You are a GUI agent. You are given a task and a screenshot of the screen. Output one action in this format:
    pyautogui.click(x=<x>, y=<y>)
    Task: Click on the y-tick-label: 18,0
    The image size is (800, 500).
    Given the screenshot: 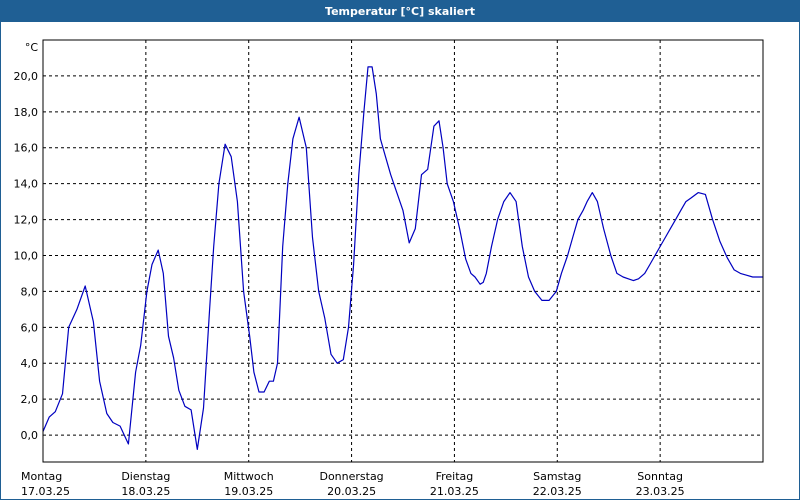 What is the action you would take?
    pyautogui.click(x=26, y=112)
    